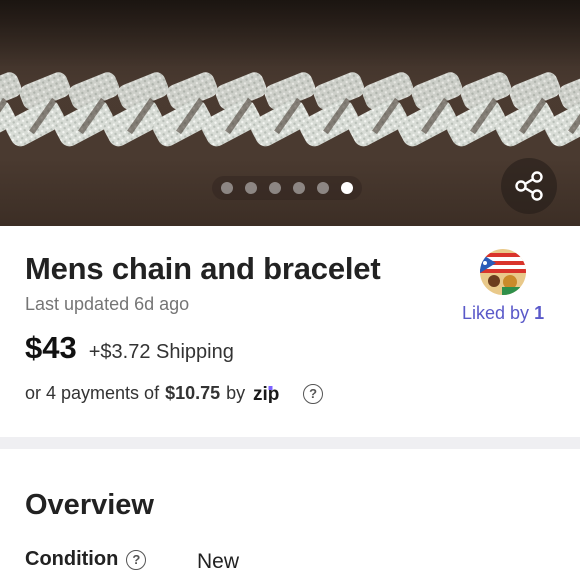 The image size is (580, 580). I want to click on avatar-image, so click(503, 272).